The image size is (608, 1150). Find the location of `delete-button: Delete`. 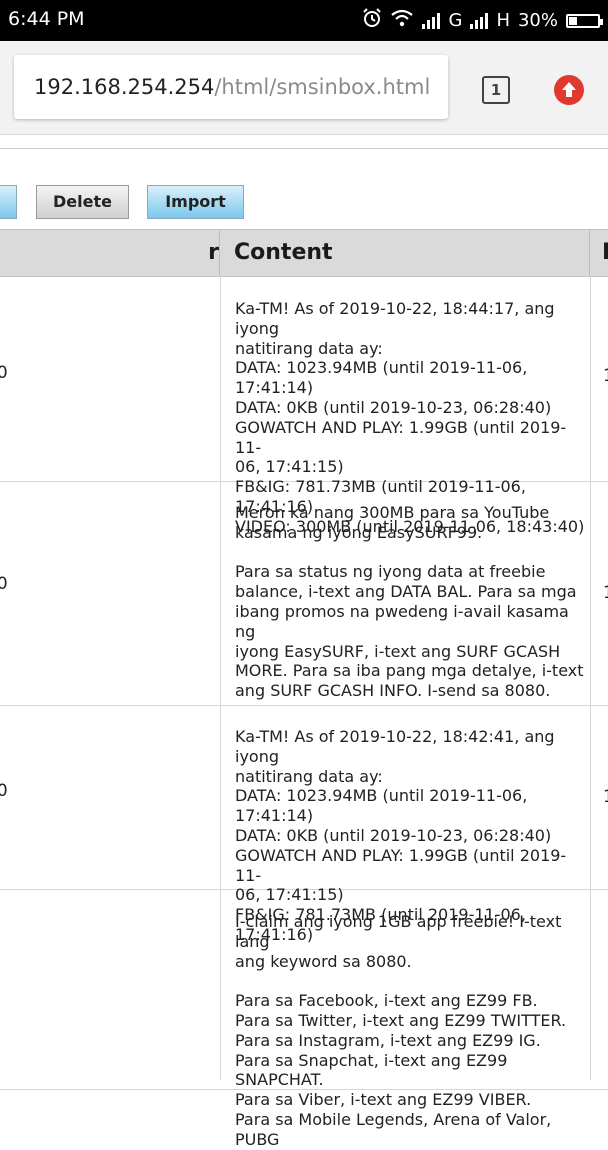

delete-button: Delete is located at coordinates (82, 202).